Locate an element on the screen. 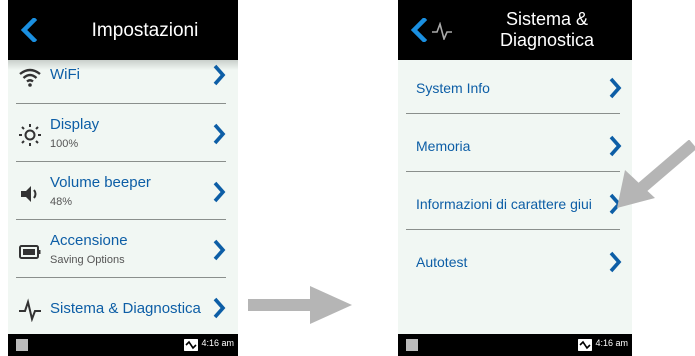 This screenshot has height=356, width=695. battery-icon is located at coordinates (30, 252).